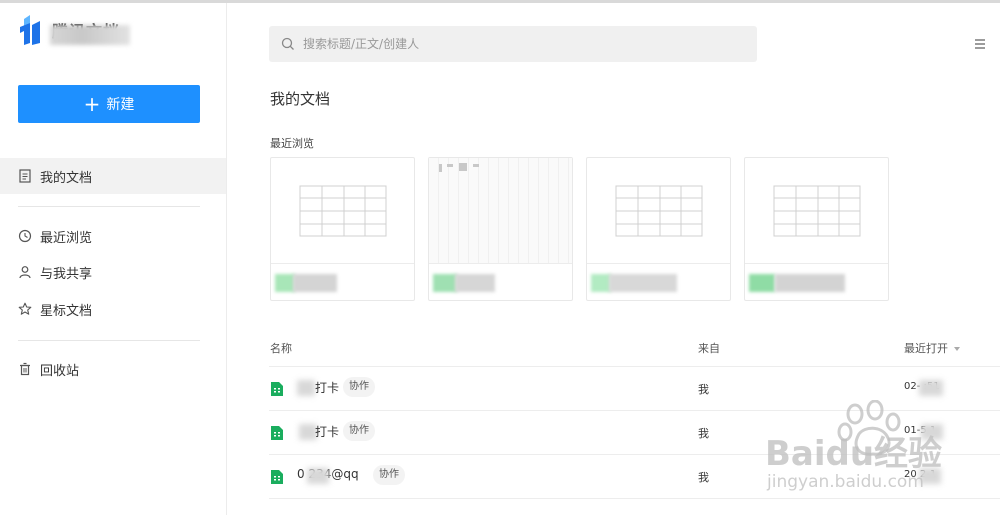 The height and width of the screenshot is (515, 1000). Describe the element at coordinates (66, 311) in the screenshot. I see `sidebar-item-label: 星标文档` at that location.